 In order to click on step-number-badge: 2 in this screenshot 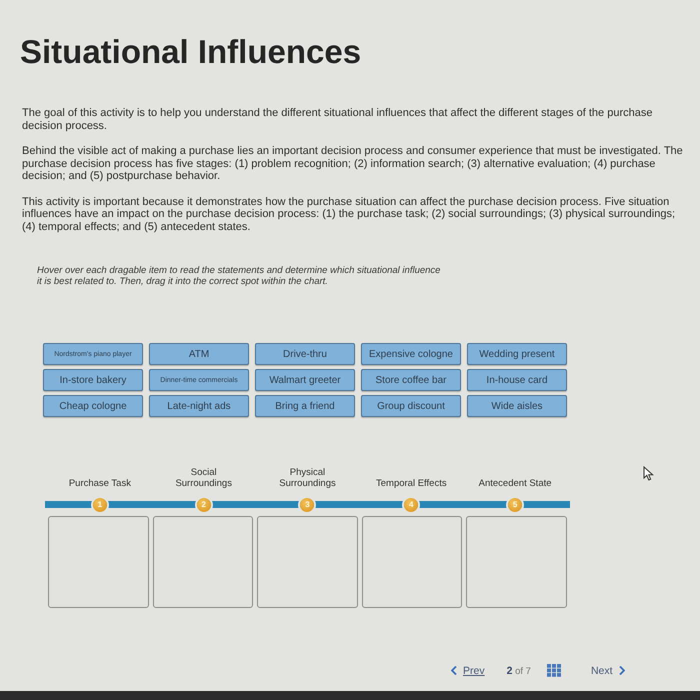, I will do `click(203, 505)`.